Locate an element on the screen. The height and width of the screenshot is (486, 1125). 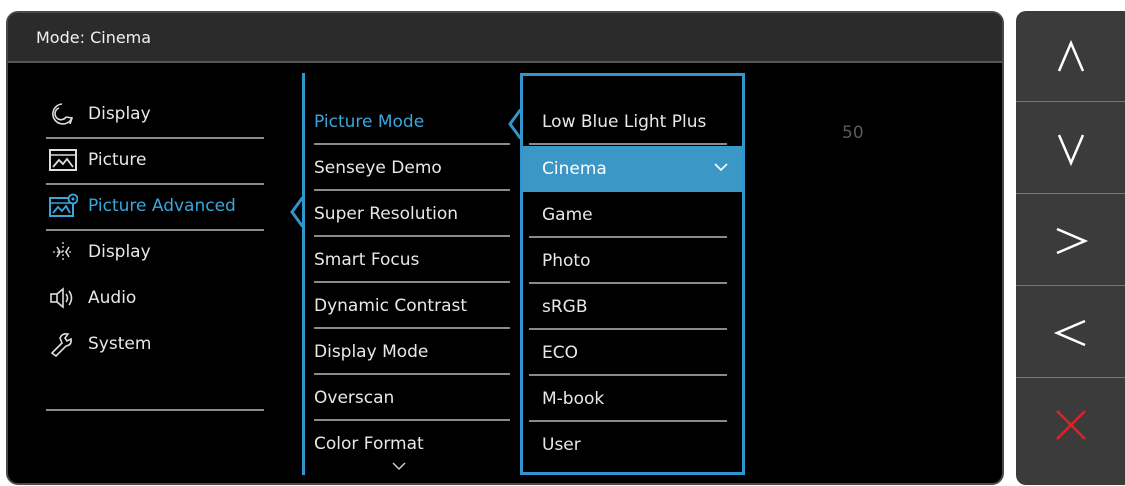
submenu-item-super-resolution: Super Resolution is located at coordinates (412, 214).